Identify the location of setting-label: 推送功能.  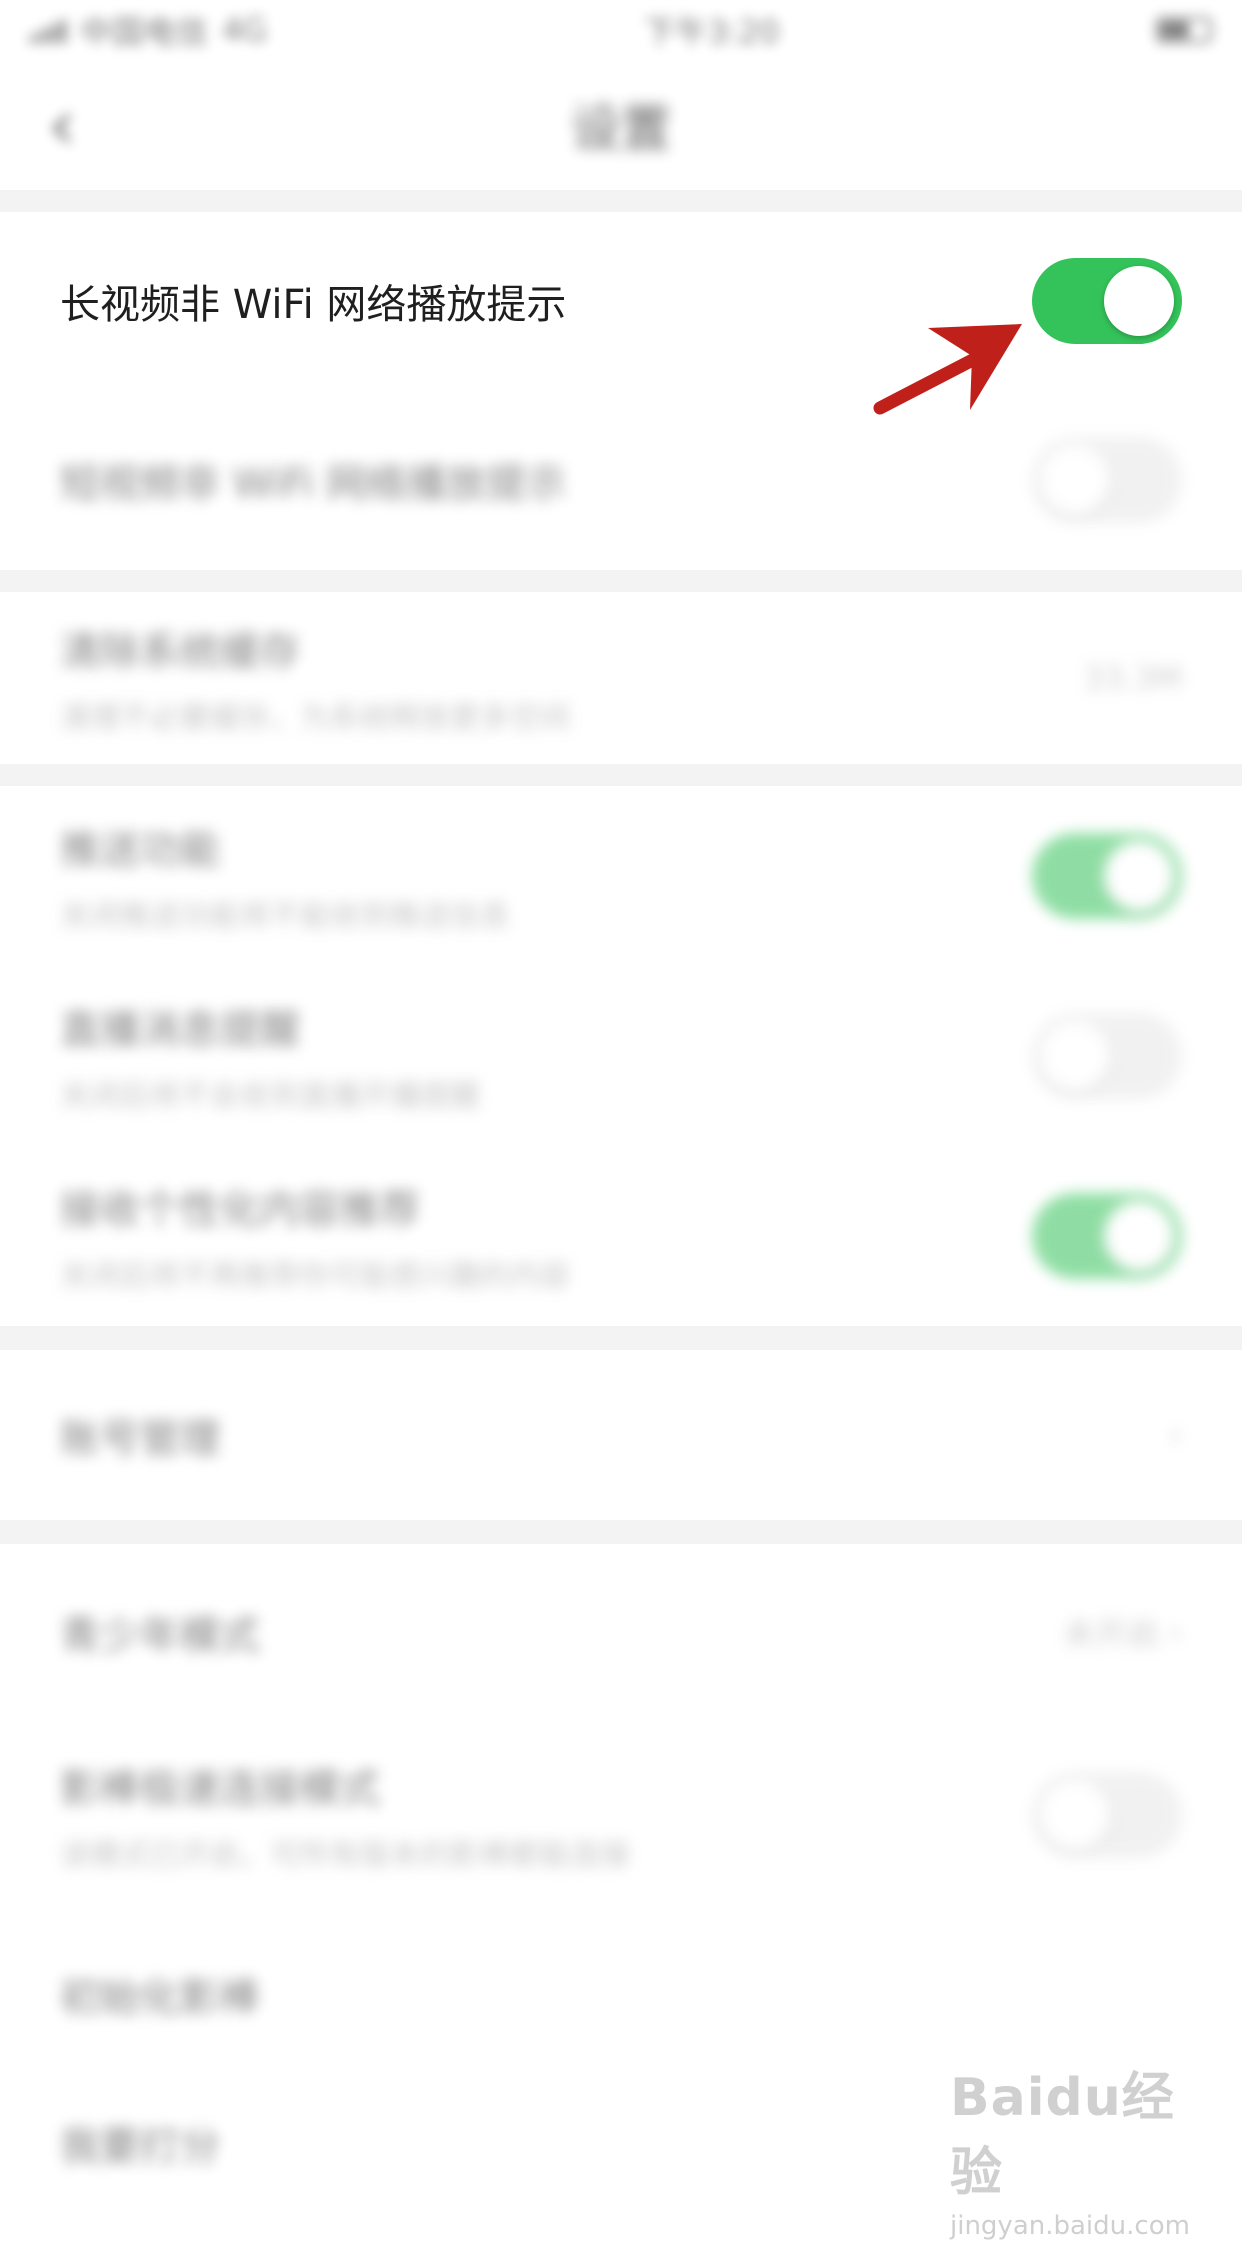
(140, 850).